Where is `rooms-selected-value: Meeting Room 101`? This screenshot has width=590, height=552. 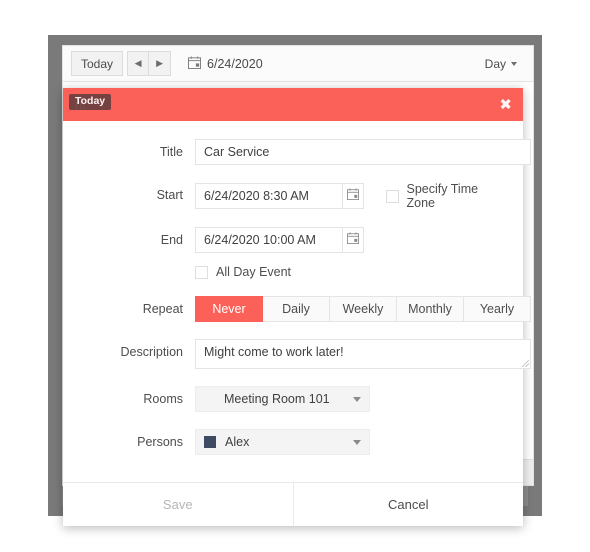
rooms-selected-value: Meeting Room 101 is located at coordinates (277, 399).